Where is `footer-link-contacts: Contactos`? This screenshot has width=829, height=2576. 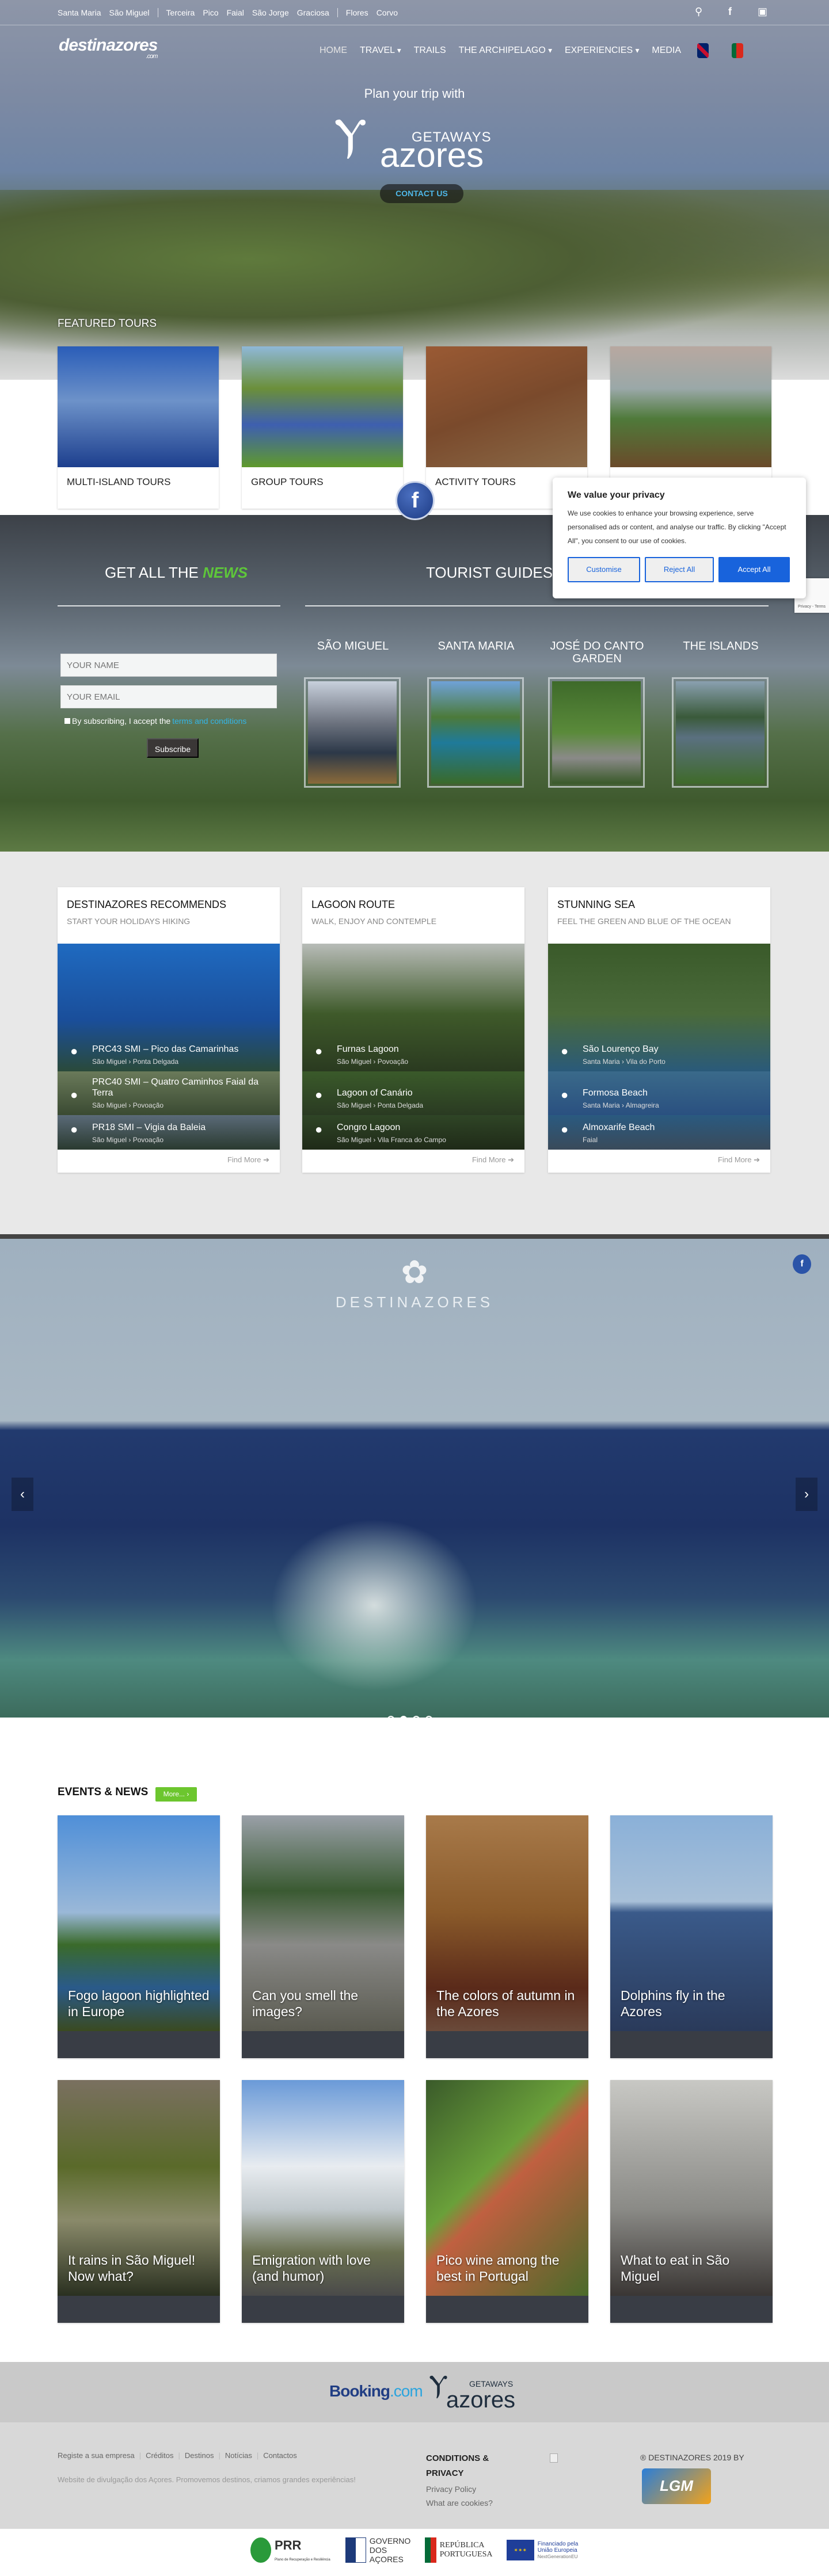
footer-link-contacts: Contactos is located at coordinates (280, 2455).